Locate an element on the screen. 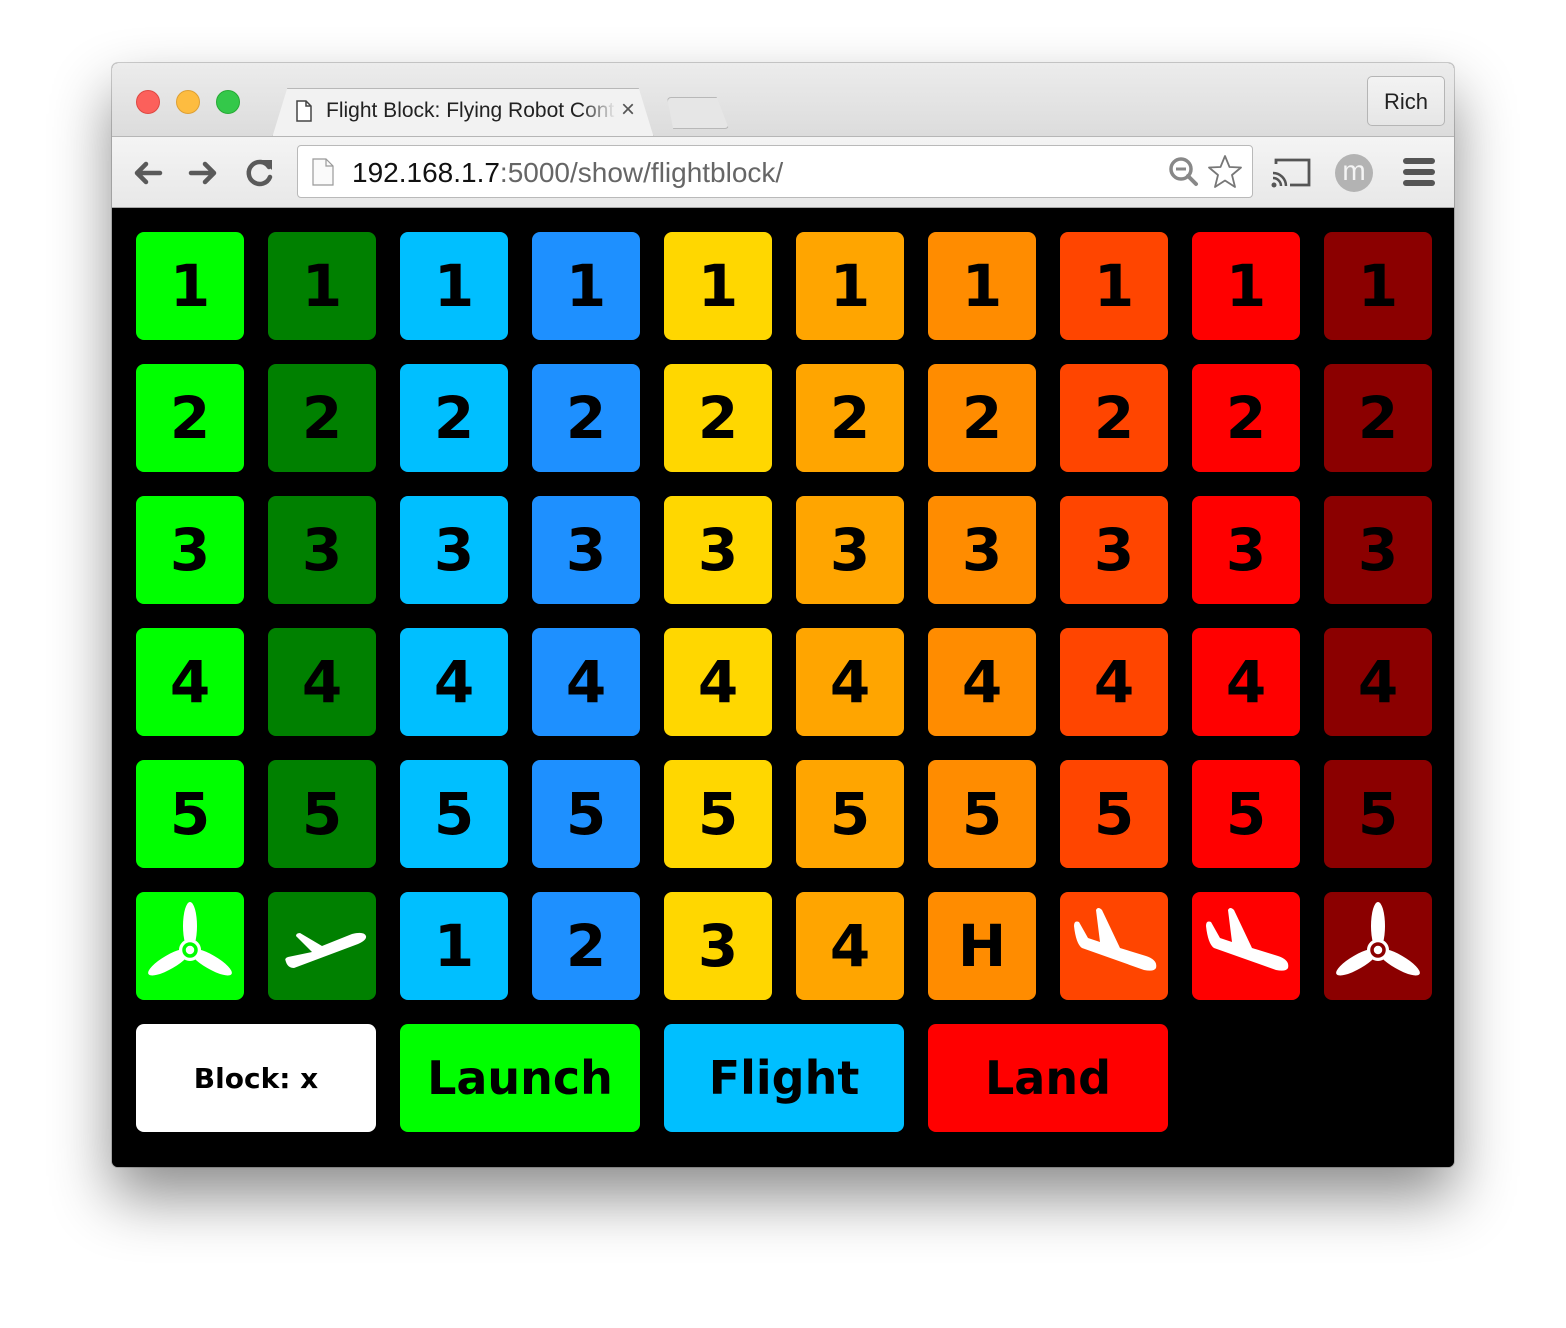  tile-col1-2: 2 is located at coordinates (190, 418).